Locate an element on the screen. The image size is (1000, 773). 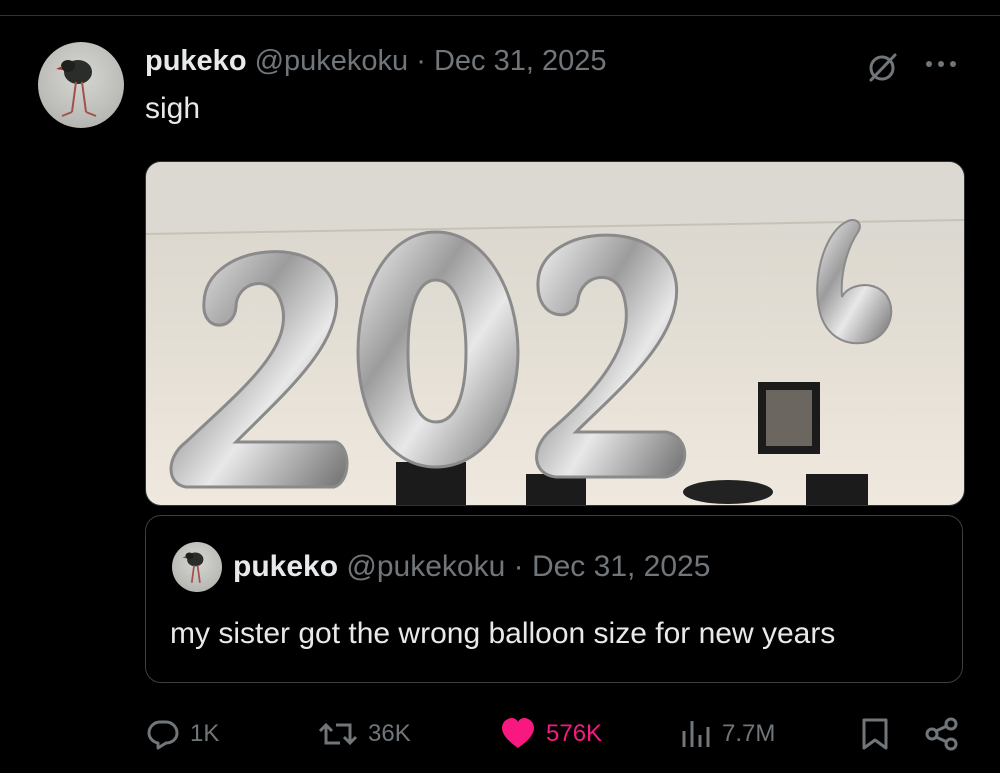
quoted-author-handle: @pukekoku is located at coordinates (425, 566).